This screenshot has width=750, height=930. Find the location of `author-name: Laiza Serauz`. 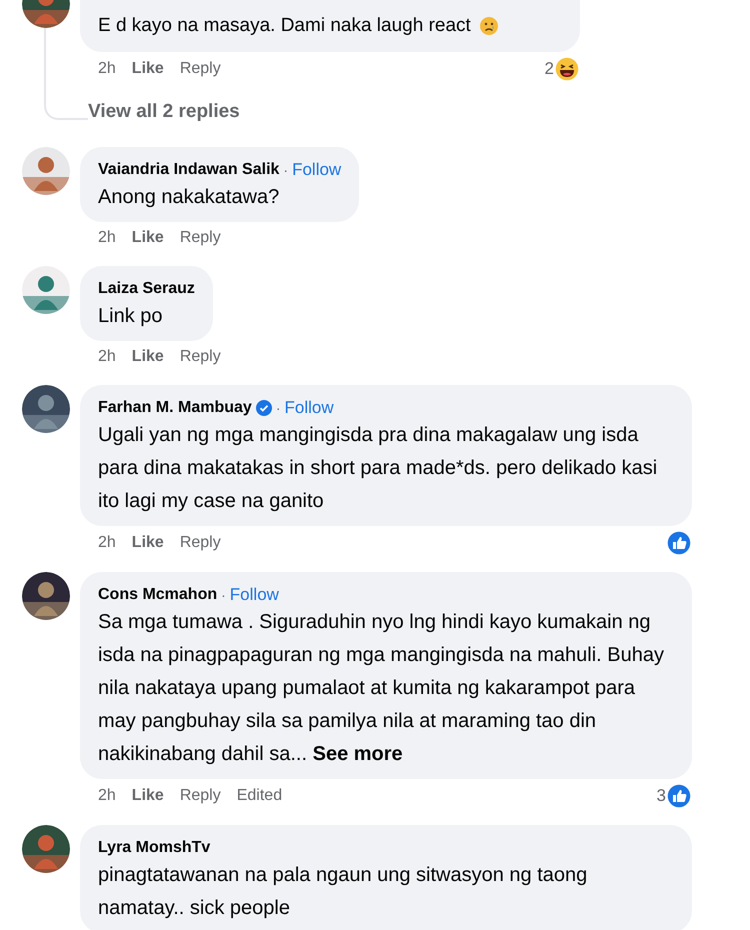

author-name: Laiza Serauz is located at coordinates (146, 289).